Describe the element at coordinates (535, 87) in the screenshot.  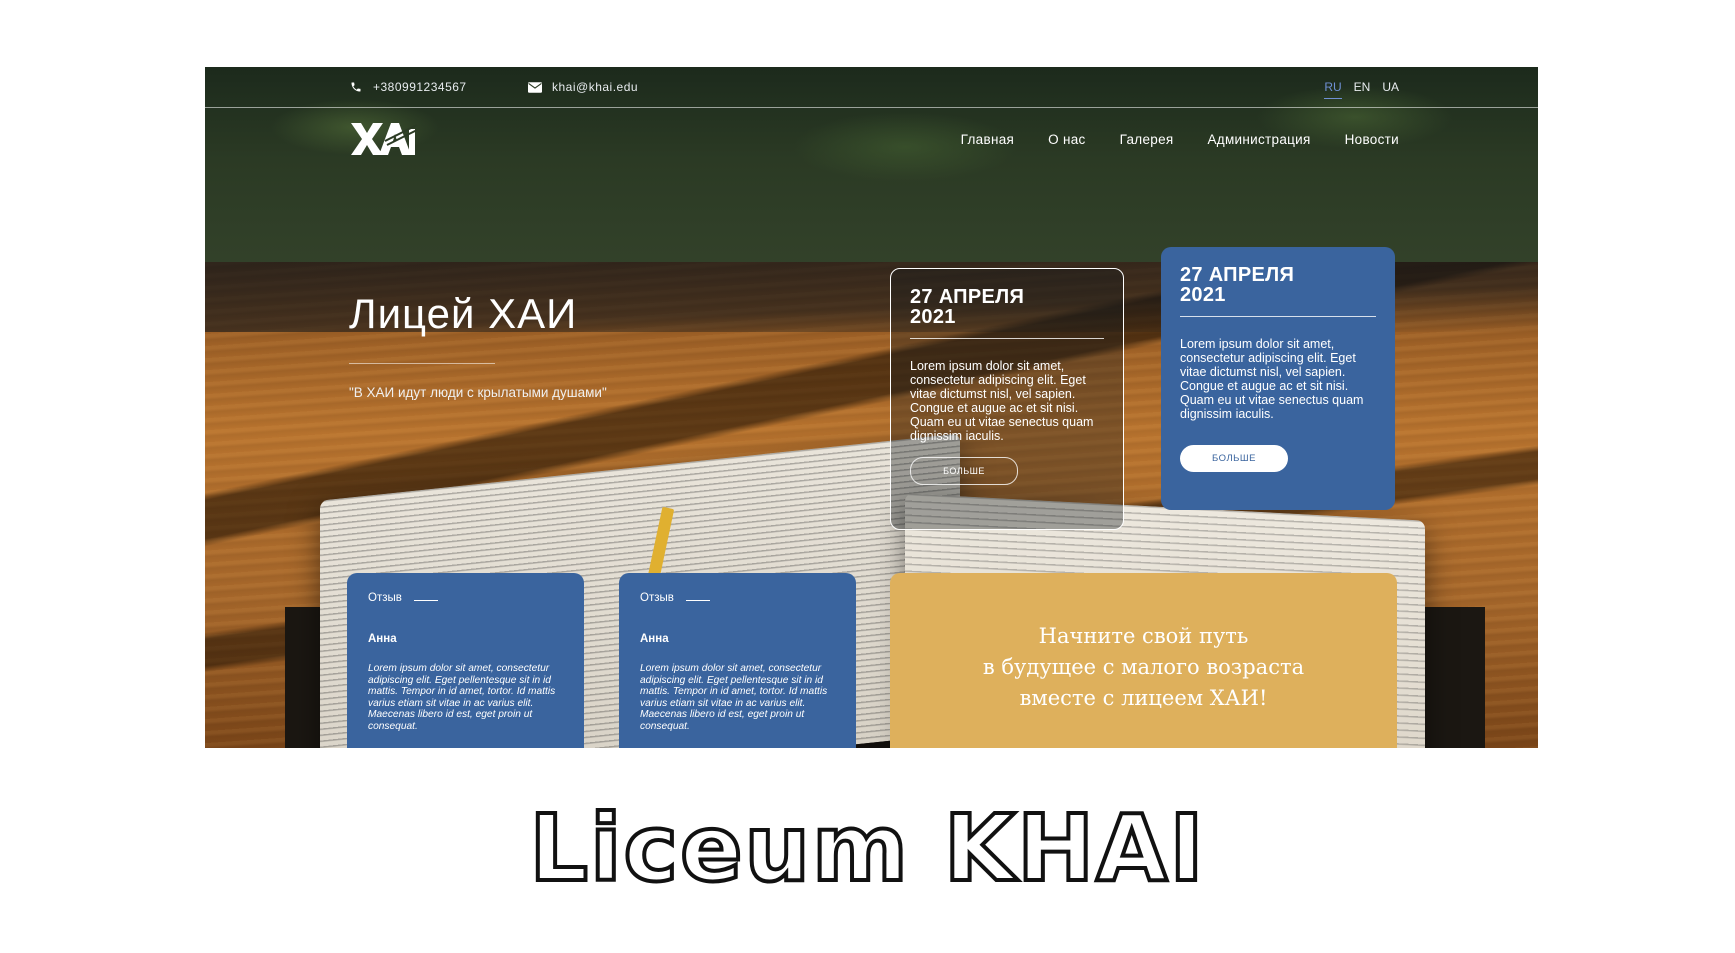
I see `envelope-icon` at that location.